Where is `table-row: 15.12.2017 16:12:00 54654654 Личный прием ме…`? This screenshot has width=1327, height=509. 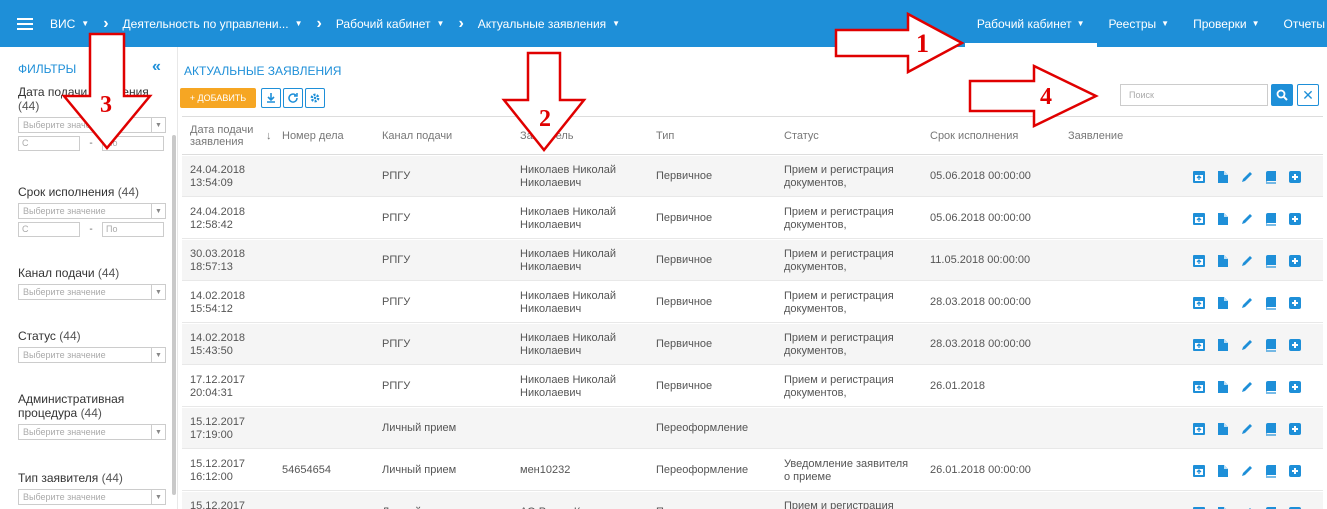
table-row: 15.12.2017 16:12:00 54654654 Личный прием ме… is located at coordinates (752, 470).